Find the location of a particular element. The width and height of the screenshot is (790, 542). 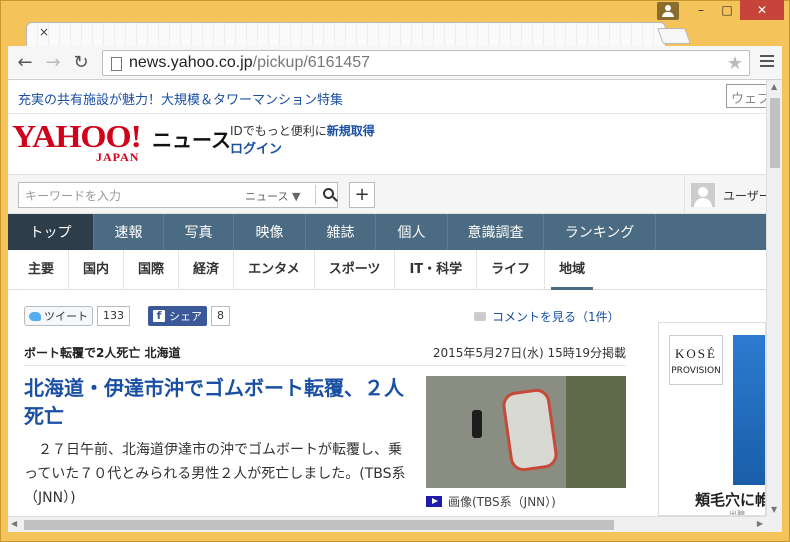

main-nav-magazines: 雑誌 is located at coordinates (341, 232).